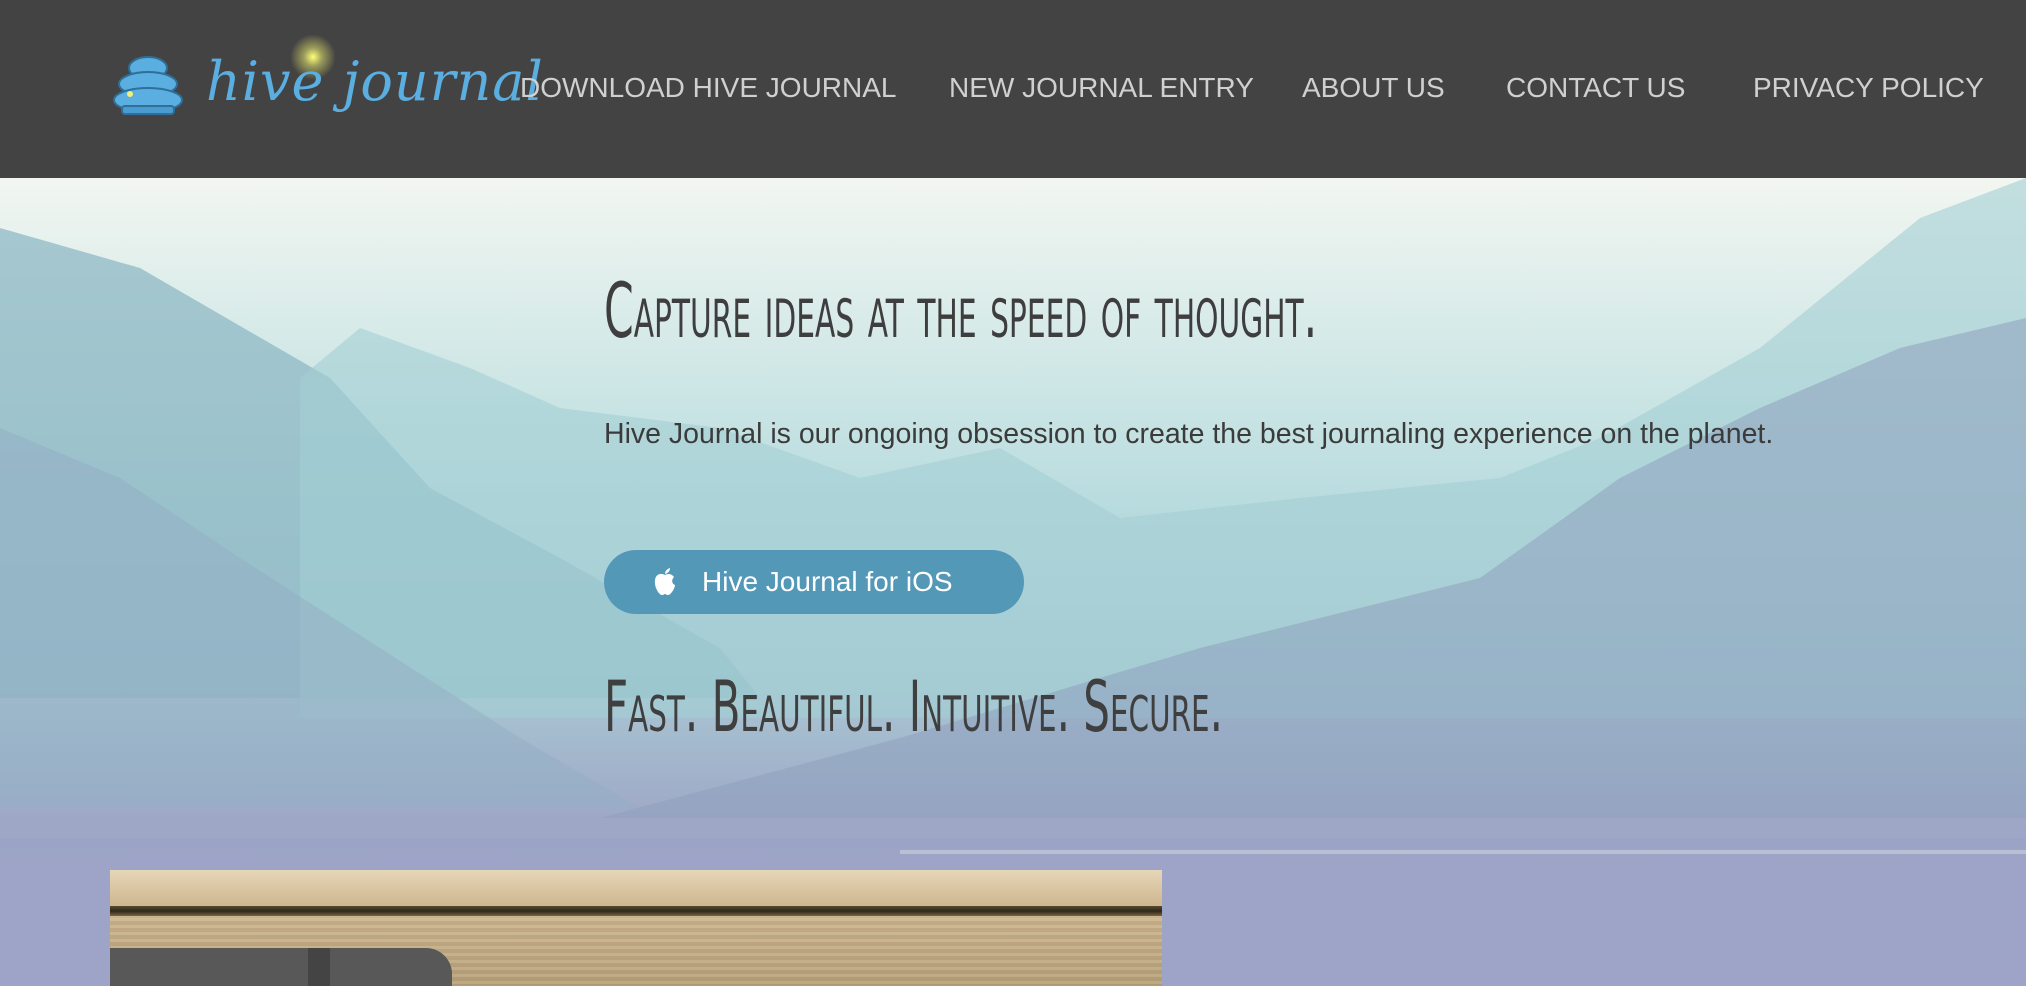 This screenshot has width=2026, height=986. Describe the element at coordinates (961, 310) in the screenshot. I see `hero-headline: Capture ideas at the speed of thought.` at that location.